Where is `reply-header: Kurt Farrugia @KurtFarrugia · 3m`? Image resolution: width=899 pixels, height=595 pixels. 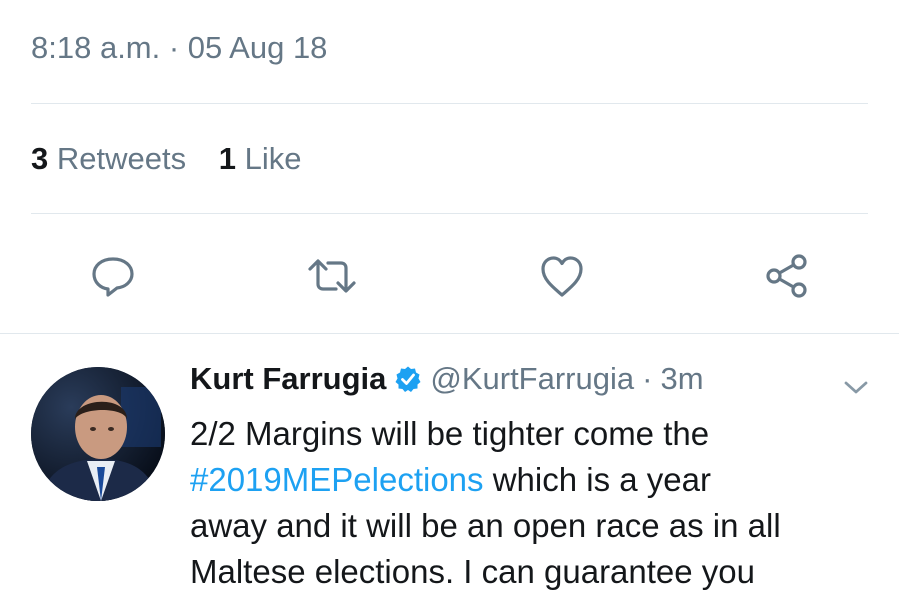
reply-header: Kurt Farrugia @KurtFarrugia · 3m is located at coordinates (447, 379).